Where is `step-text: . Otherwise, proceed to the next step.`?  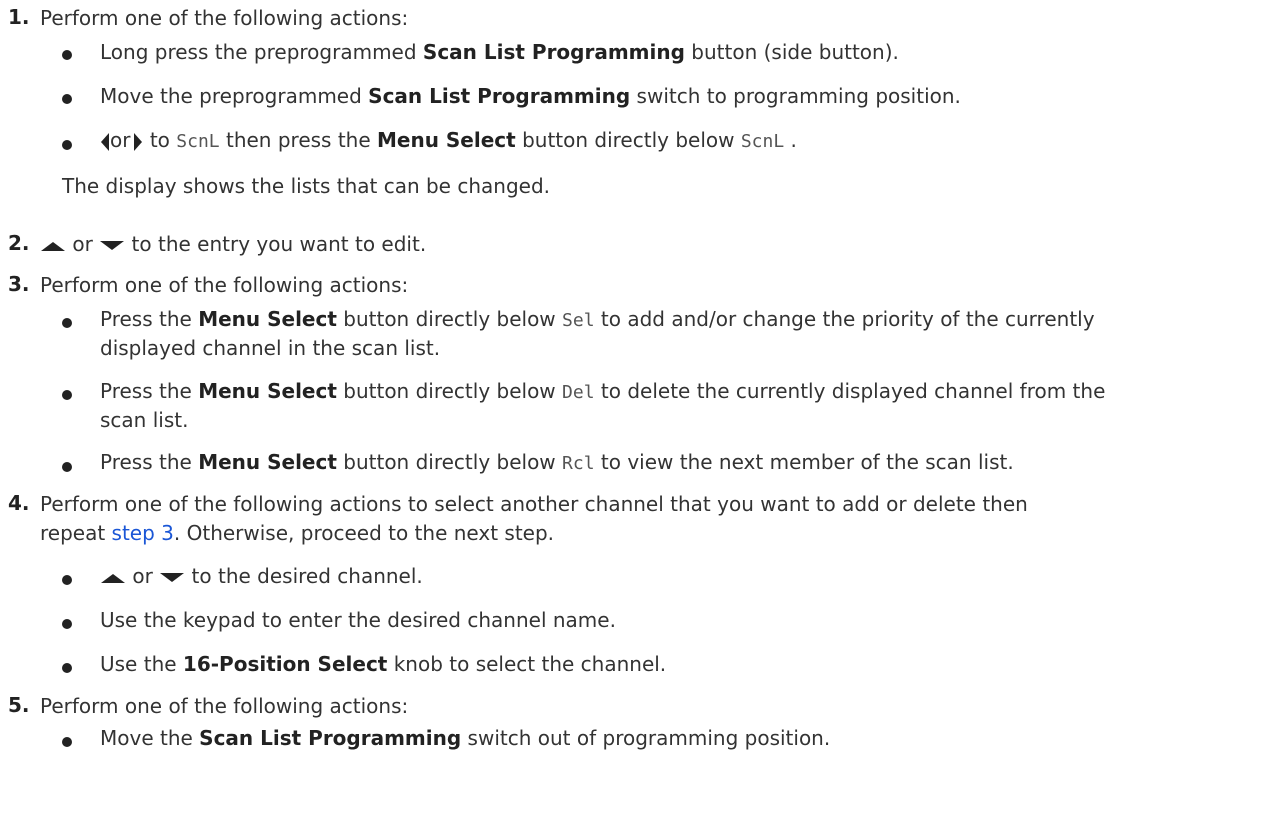 step-text: . Otherwise, proceed to the next step. is located at coordinates (364, 533).